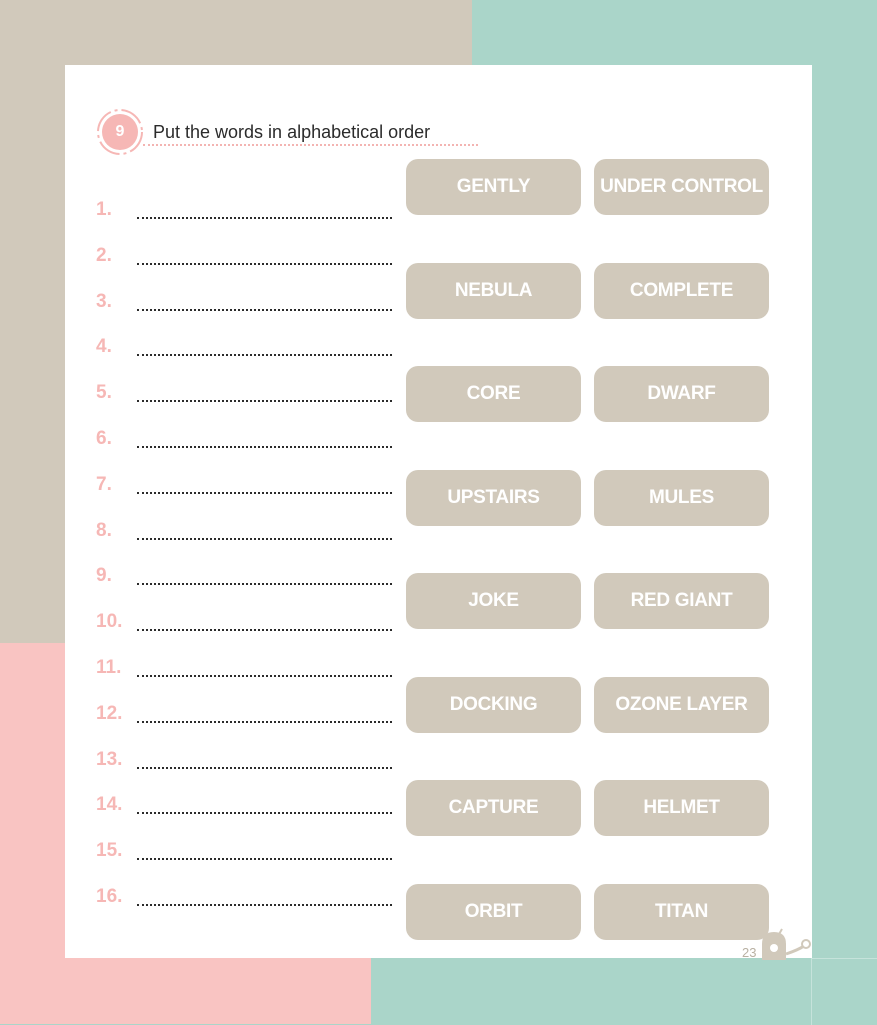  What do you see at coordinates (246, 623) in the screenshot?
I see `answer-line: 10.` at bounding box center [246, 623].